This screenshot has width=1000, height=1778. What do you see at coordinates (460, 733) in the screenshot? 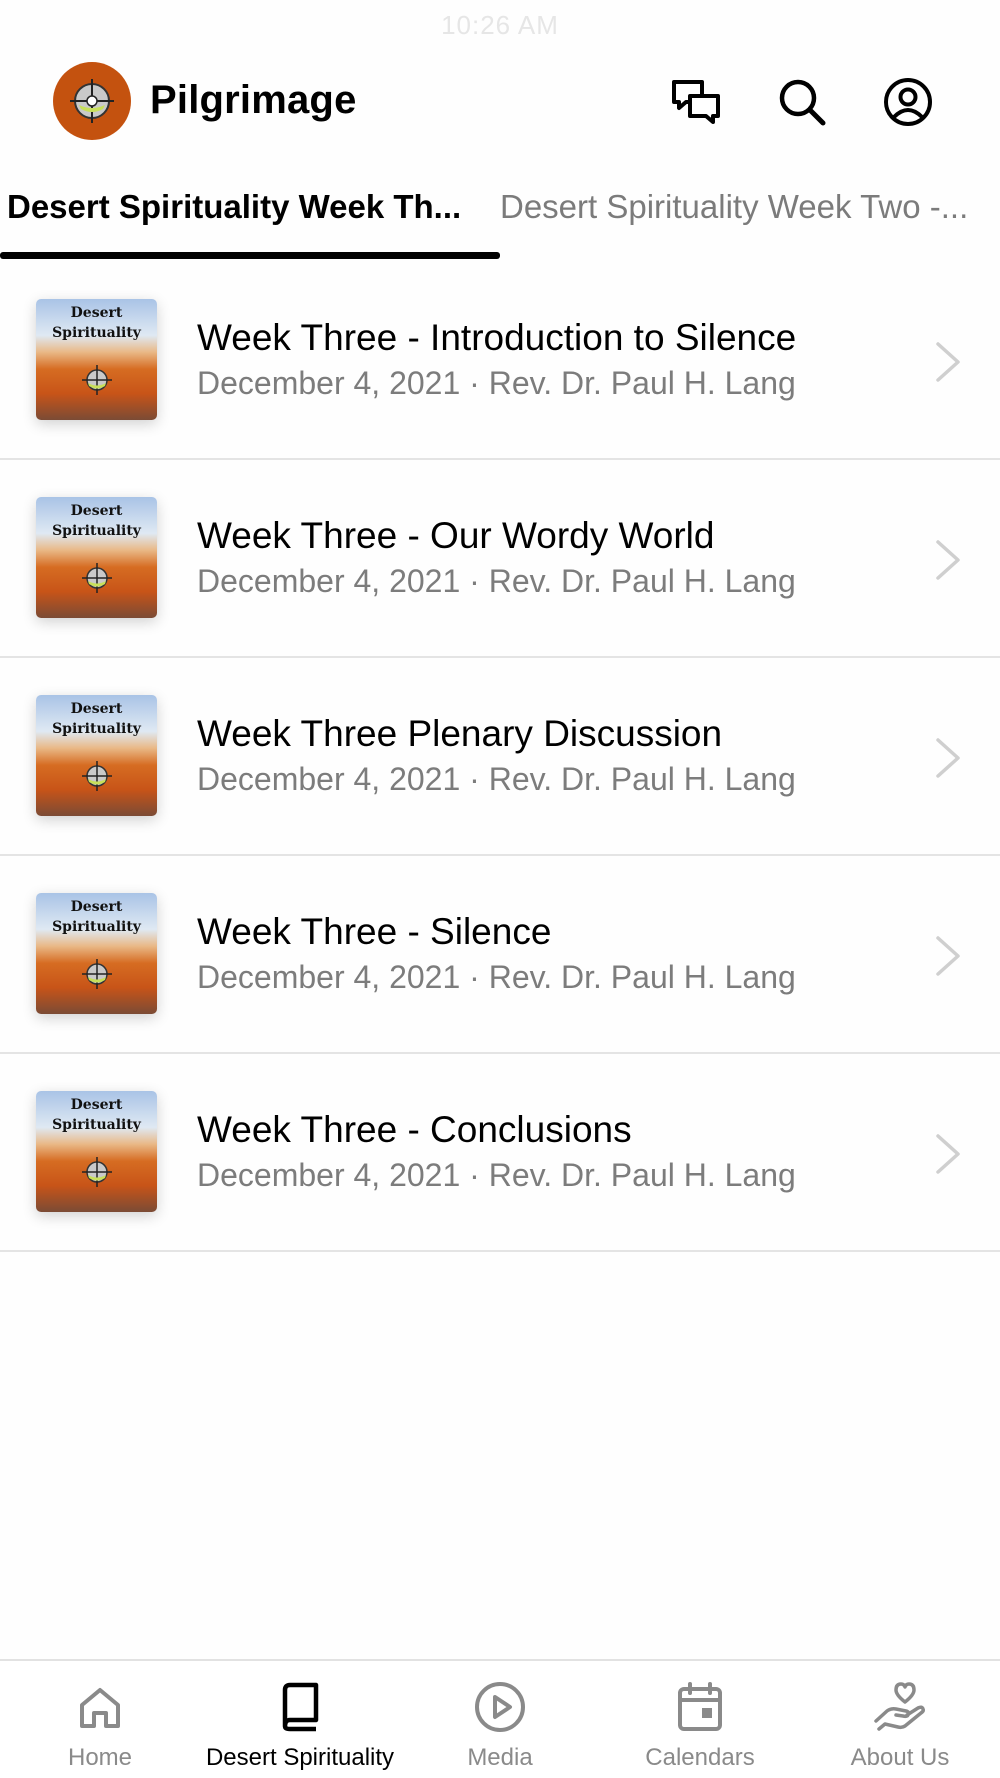
I see `item-title: Week Three Plenary Discussion` at bounding box center [460, 733].